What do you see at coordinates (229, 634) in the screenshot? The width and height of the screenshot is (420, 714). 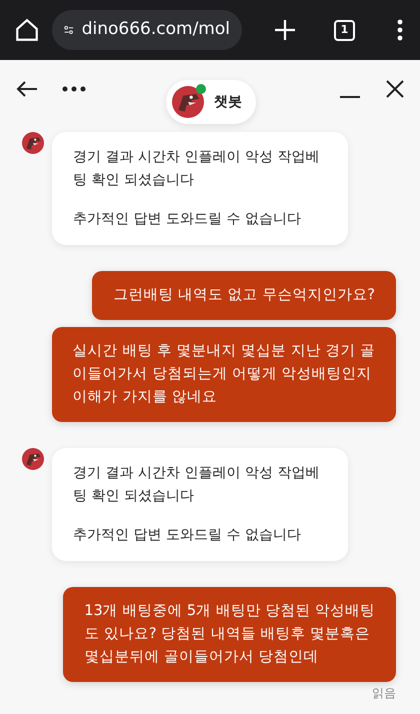 I see `message-text: 13개 배팅중에 5개 배팅만 당첨된 악성배팅 도 있나요? 당첨된 내역들 배팅후 몇분혹은 몇십분뒤에 골이들어가서 당첨인데` at bounding box center [229, 634].